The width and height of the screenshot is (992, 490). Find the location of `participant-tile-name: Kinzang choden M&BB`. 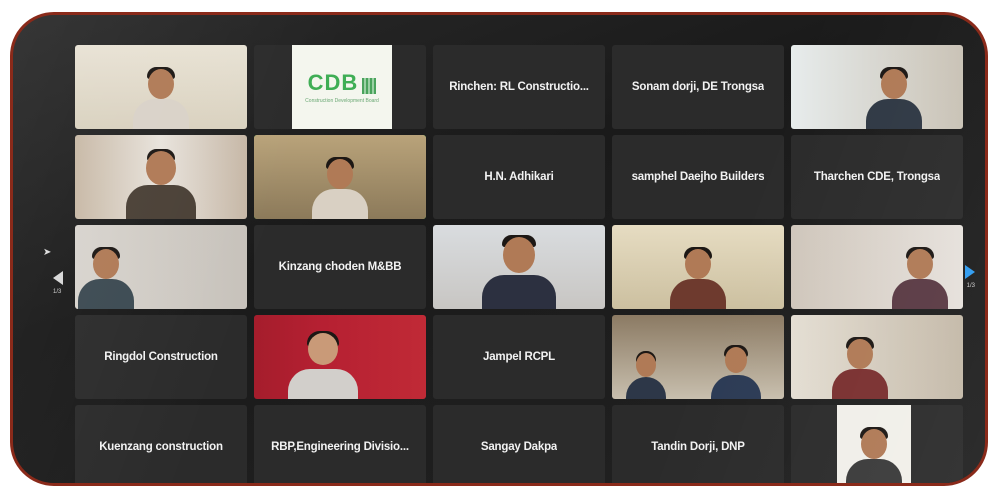

participant-tile-name: Kinzang choden M&BB is located at coordinates (340, 267).